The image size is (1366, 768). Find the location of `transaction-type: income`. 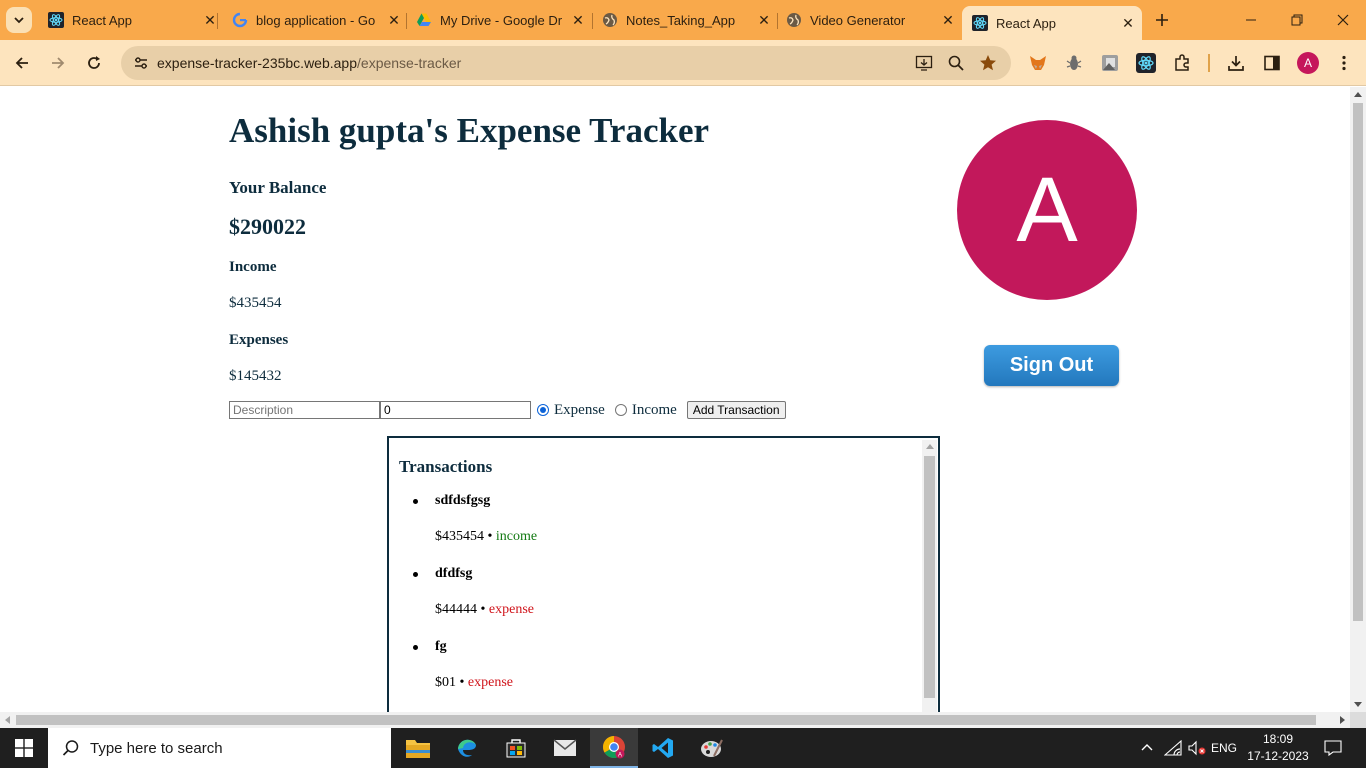

transaction-type: income is located at coordinates (516, 536).